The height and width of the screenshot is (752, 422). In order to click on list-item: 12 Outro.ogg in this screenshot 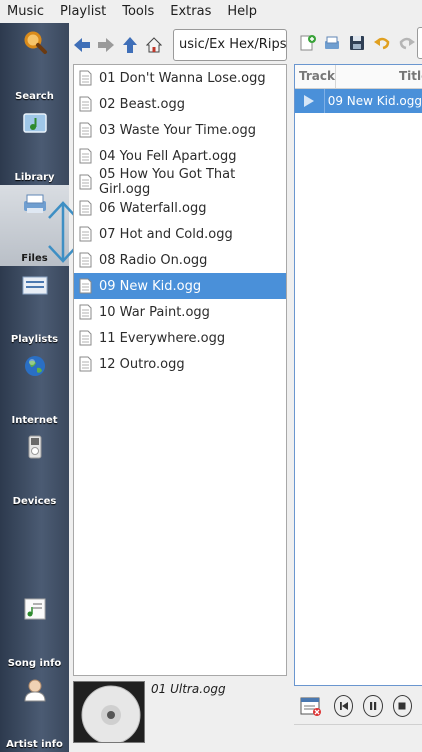, I will do `click(180, 364)`.